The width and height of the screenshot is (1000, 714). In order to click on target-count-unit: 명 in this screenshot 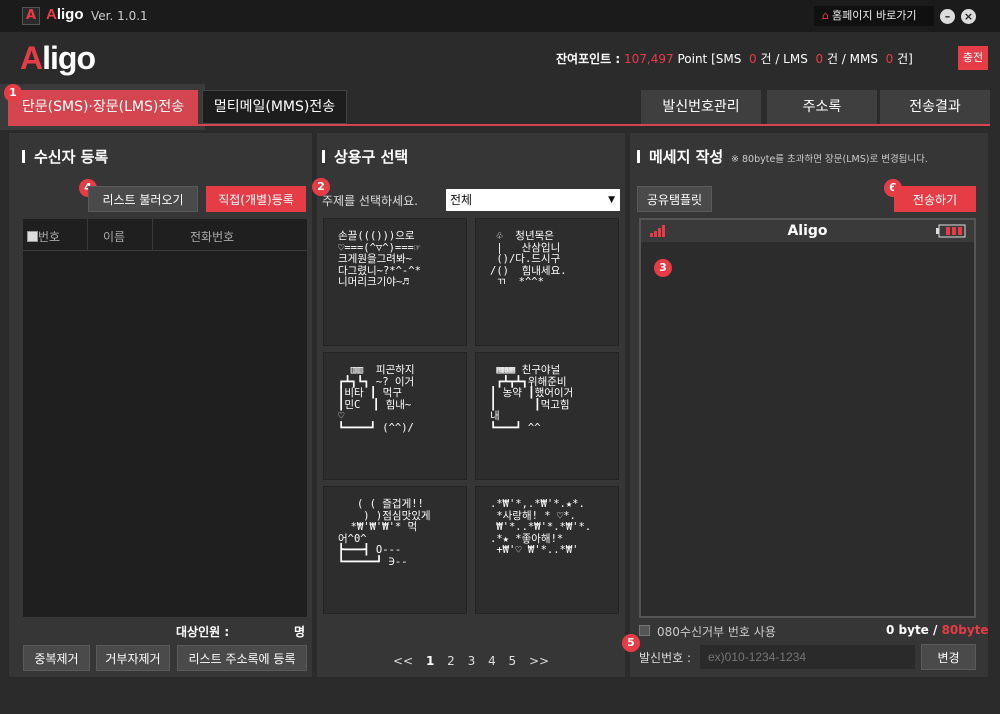, I will do `click(300, 632)`.